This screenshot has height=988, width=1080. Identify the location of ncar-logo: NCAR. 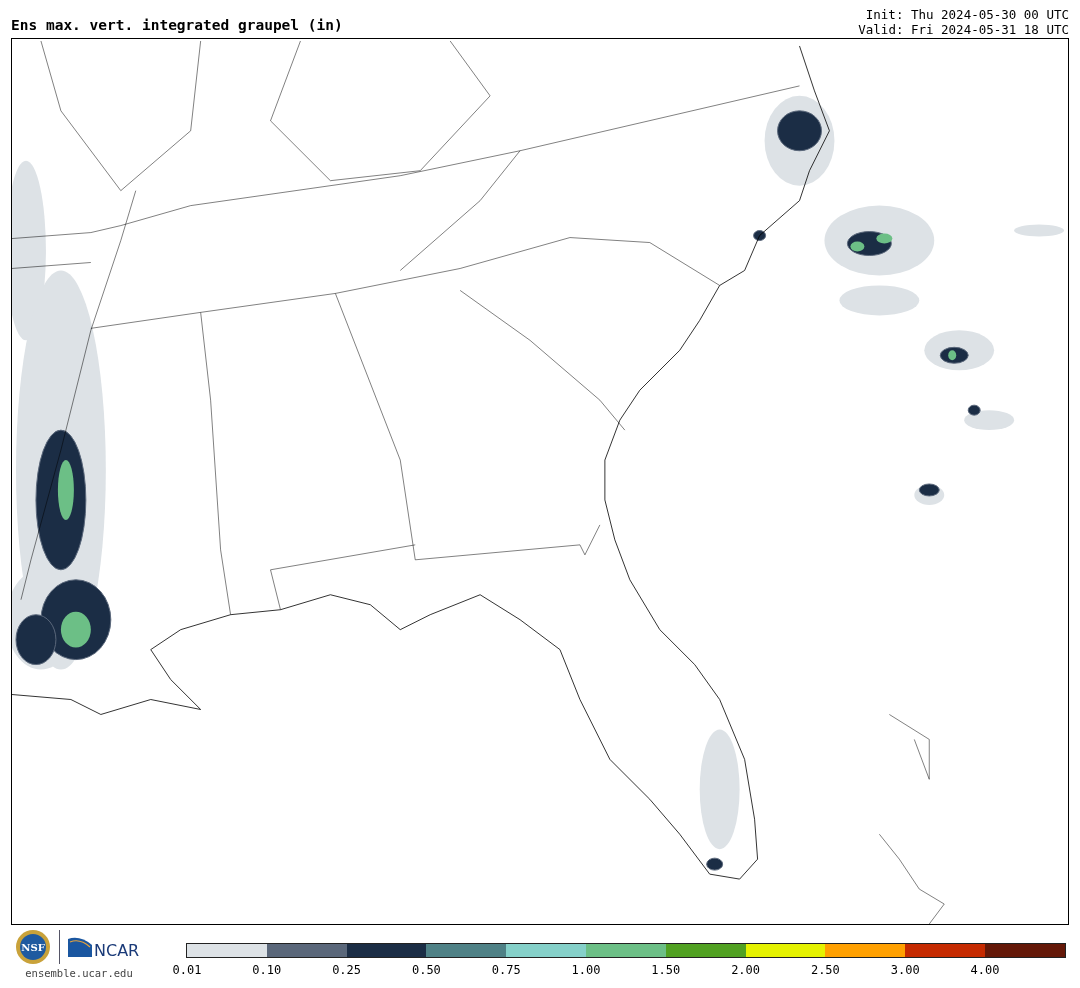
(105, 947).